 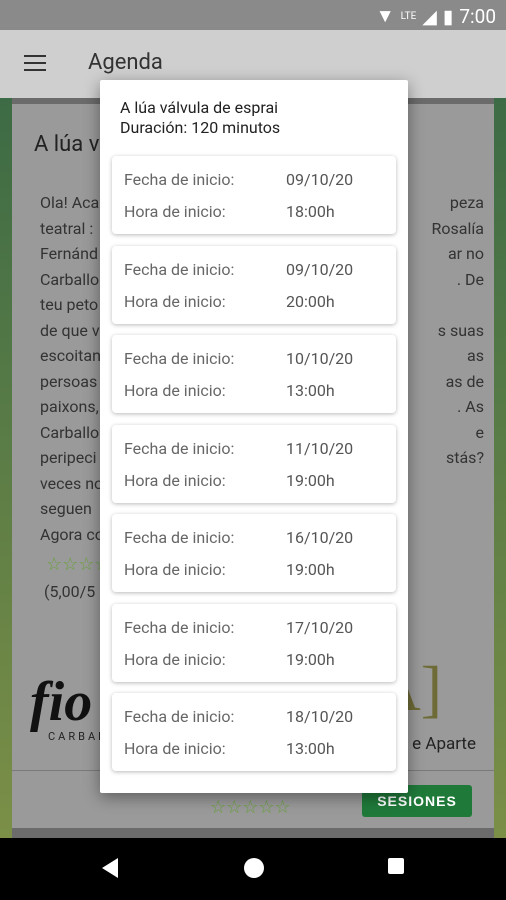 What do you see at coordinates (61, 702) in the screenshot?
I see `festival-logo: fio` at bounding box center [61, 702].